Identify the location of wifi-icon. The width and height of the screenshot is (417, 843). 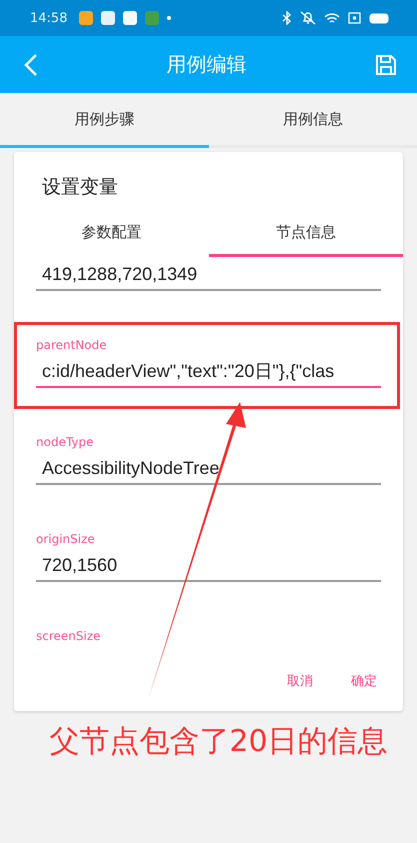
(332, 18).